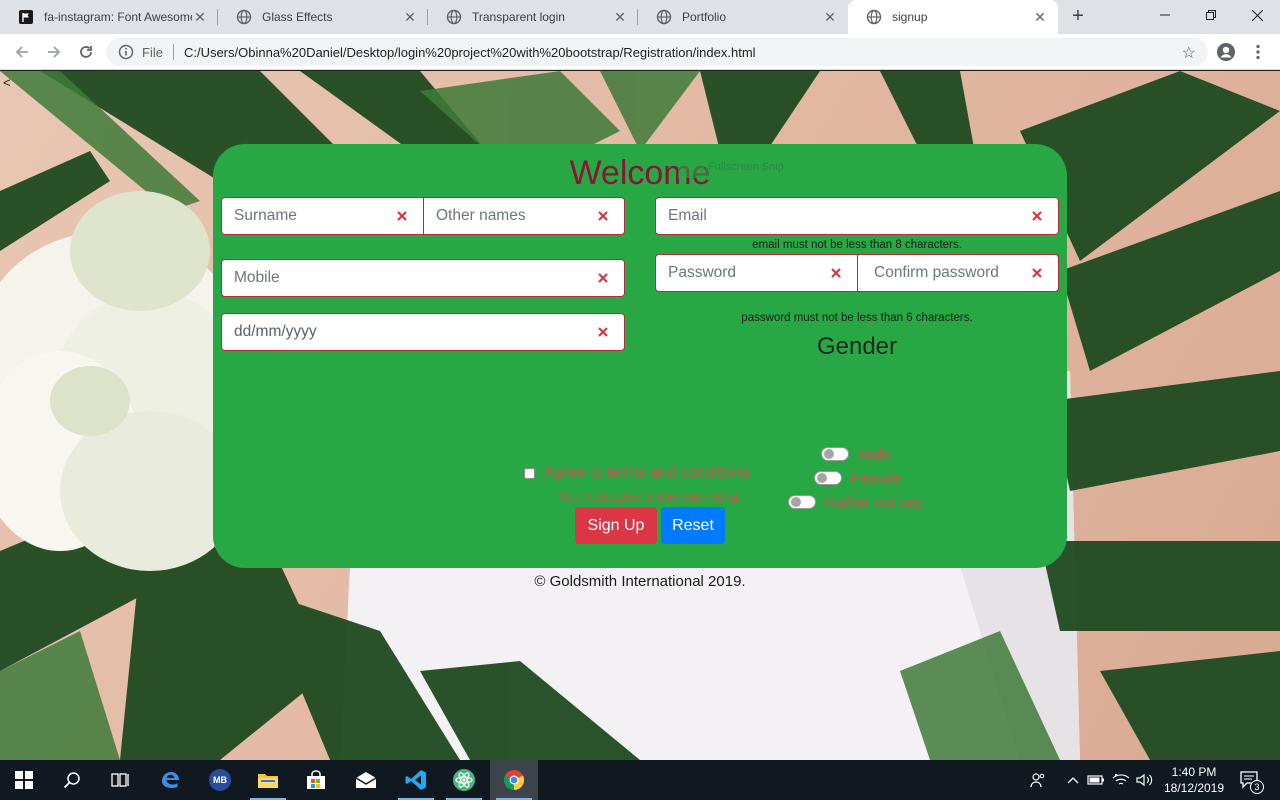 The width and height of the screenshot is (1280, 800). Describe the element at coordinates (366, 780) in the screenshot. I see `taskbar-mail` at that location.